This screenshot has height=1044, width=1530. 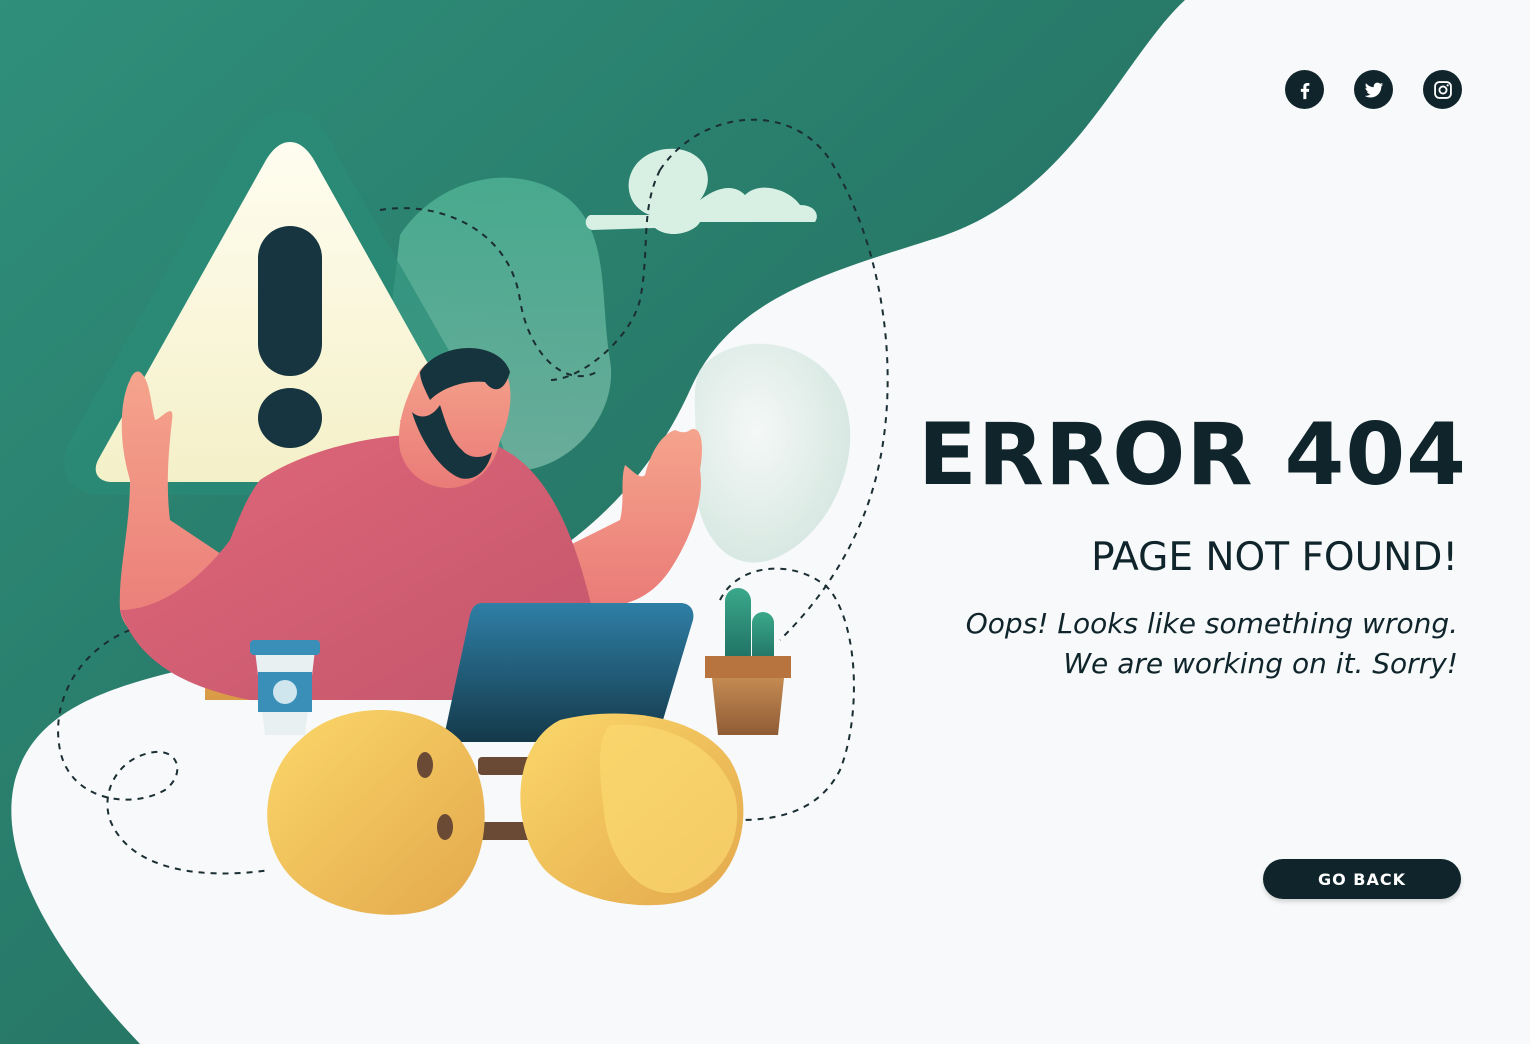 I want to click on instagram-icon, so click(x=1442, y=89).